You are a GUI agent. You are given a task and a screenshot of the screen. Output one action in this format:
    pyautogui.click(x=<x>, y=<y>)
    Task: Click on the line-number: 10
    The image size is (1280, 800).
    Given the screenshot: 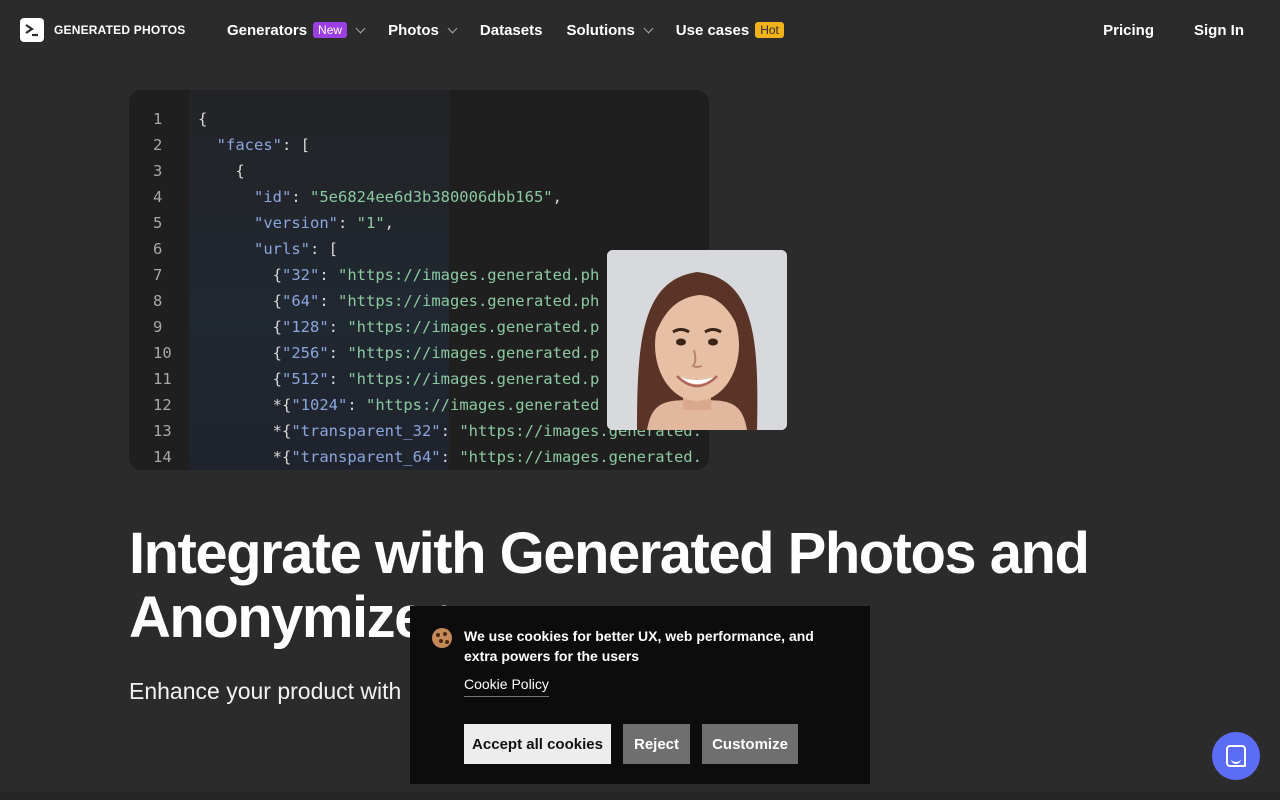 What is the action you would take?
    pyautogui.click(x=162, y=353)
    